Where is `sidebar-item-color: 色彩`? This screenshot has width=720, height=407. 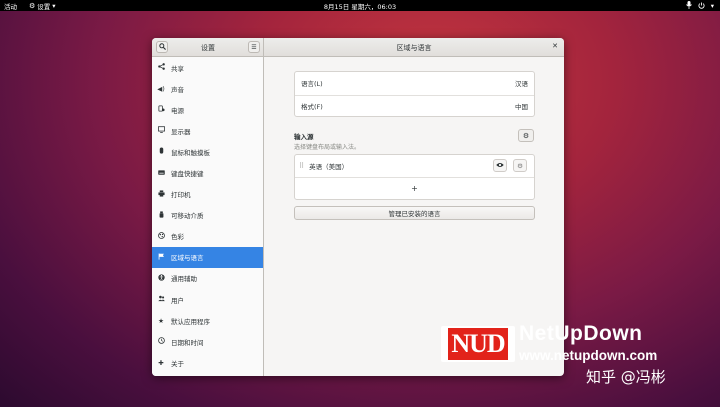 sidebar-item-color: 色彩 is located at coordinates (207, 236).